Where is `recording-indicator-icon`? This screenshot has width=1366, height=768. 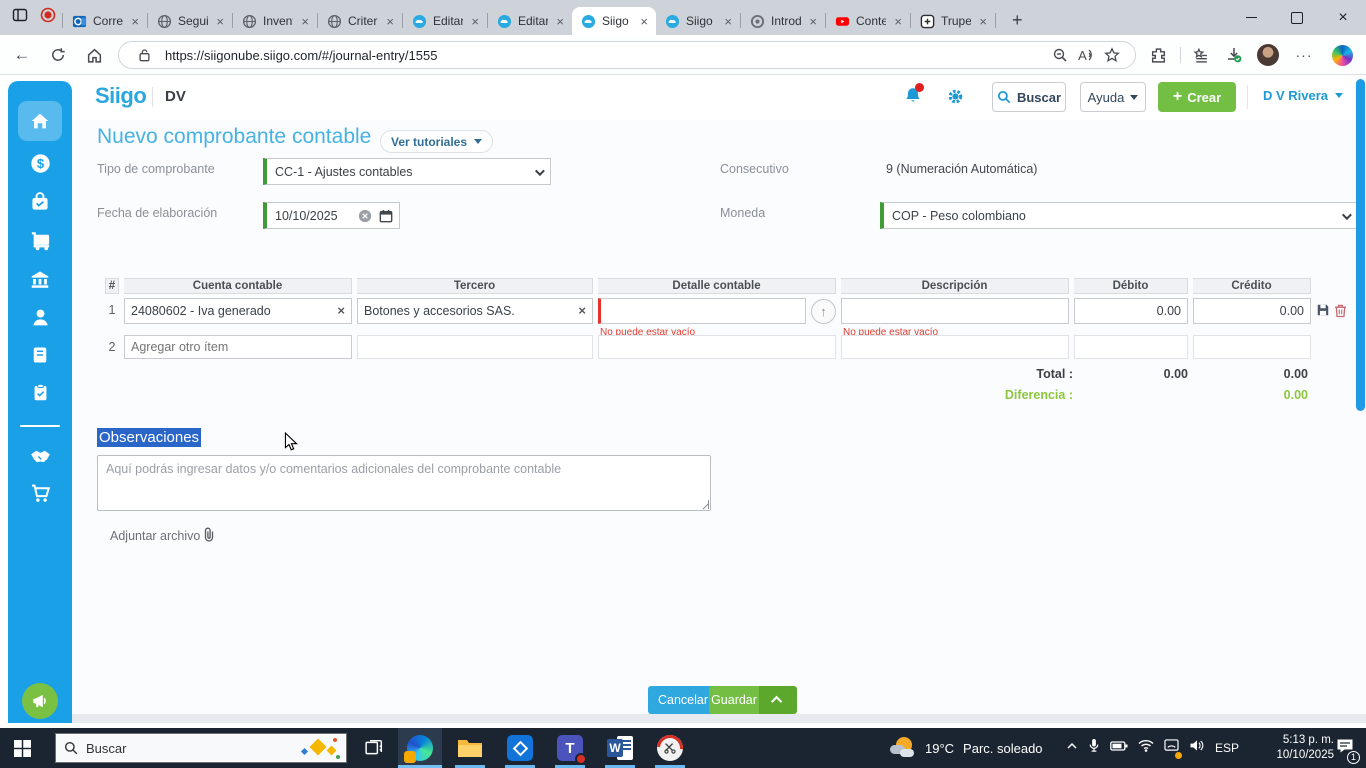
recording-indicator-icon is located at coordinates (48, 17).